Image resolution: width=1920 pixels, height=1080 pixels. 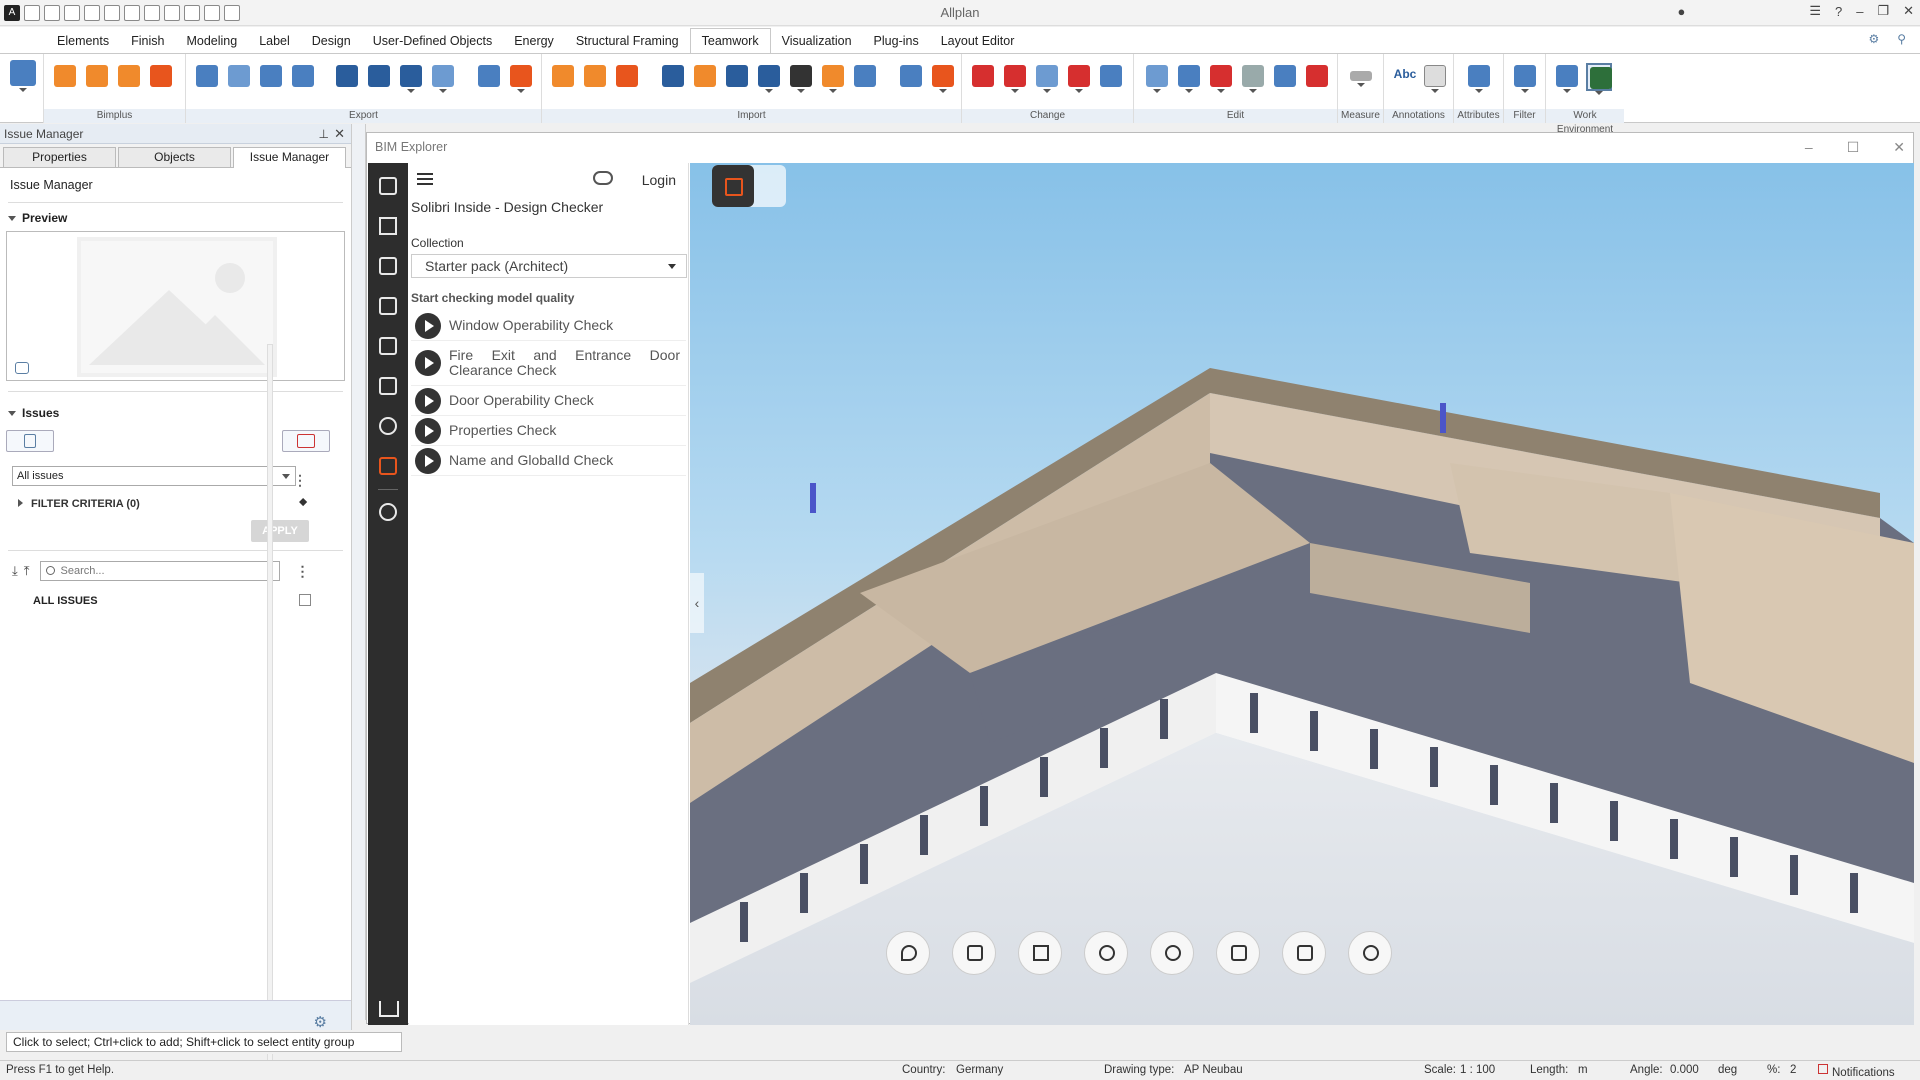 I want to click on import-dwg-icon, so click(x=595, y=77).